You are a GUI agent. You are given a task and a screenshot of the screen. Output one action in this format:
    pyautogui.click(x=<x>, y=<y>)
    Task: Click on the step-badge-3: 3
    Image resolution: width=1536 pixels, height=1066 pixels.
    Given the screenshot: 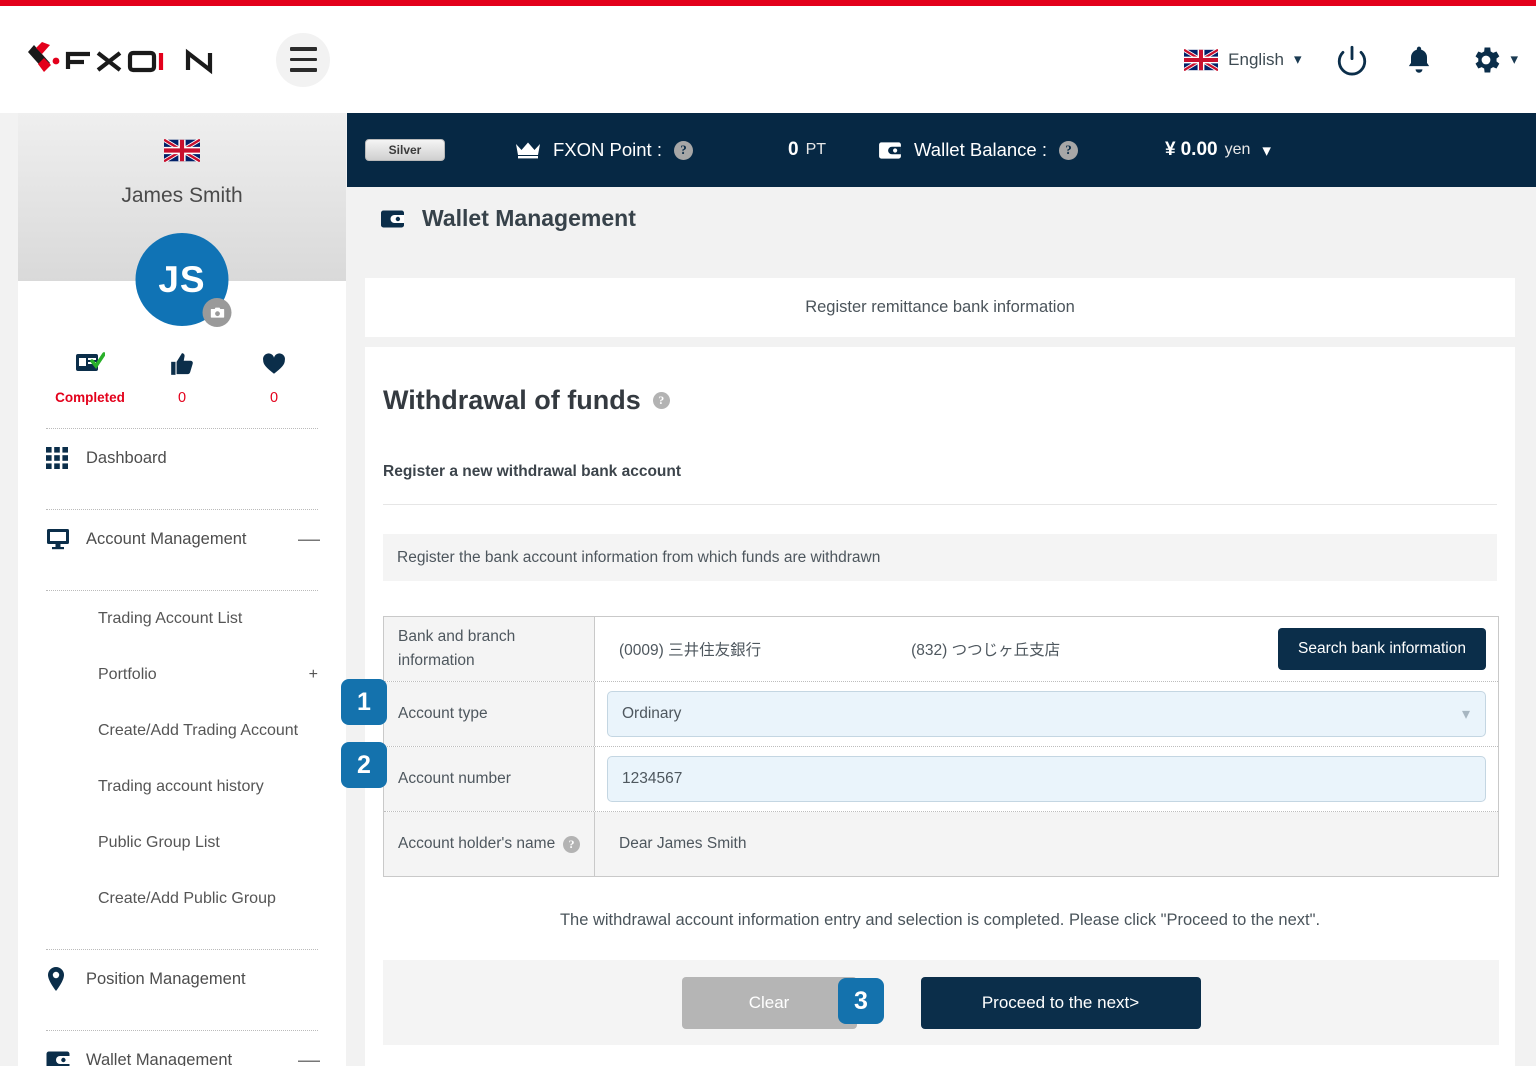 What is the action you would take?
    pyautogui.click(x=861, y=1001)
    